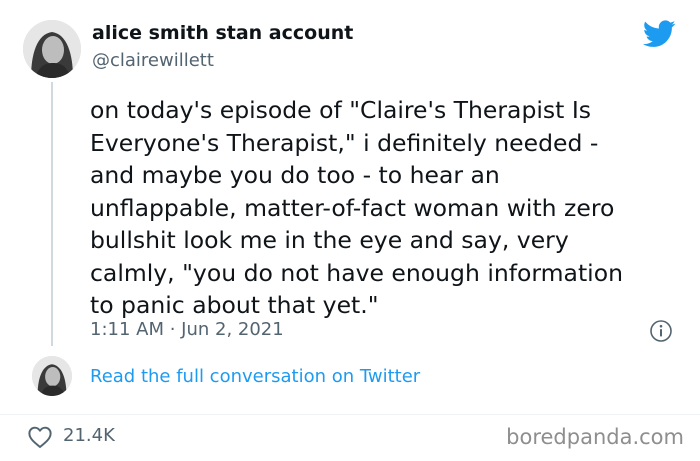 The image size is (700, 461). I want to click on tweet-timestamp: 1:11 AM · Jun 2, 2021, so click(187, 329).